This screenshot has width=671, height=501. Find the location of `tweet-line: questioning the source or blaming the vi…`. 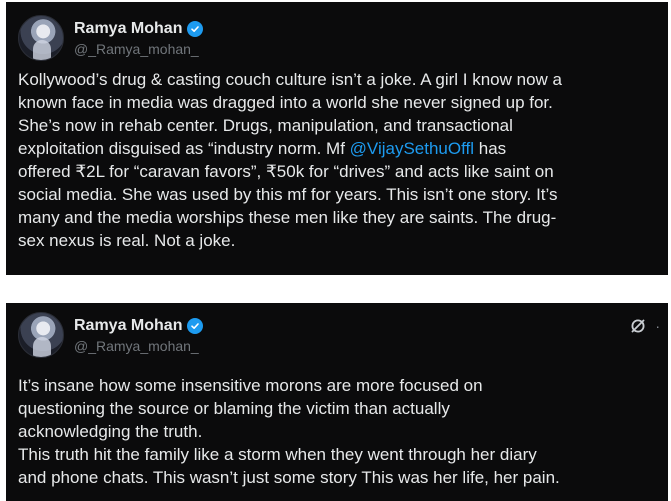

tweet-line: questioning the source or blaming the vi… is located at coordinates (343, 408).